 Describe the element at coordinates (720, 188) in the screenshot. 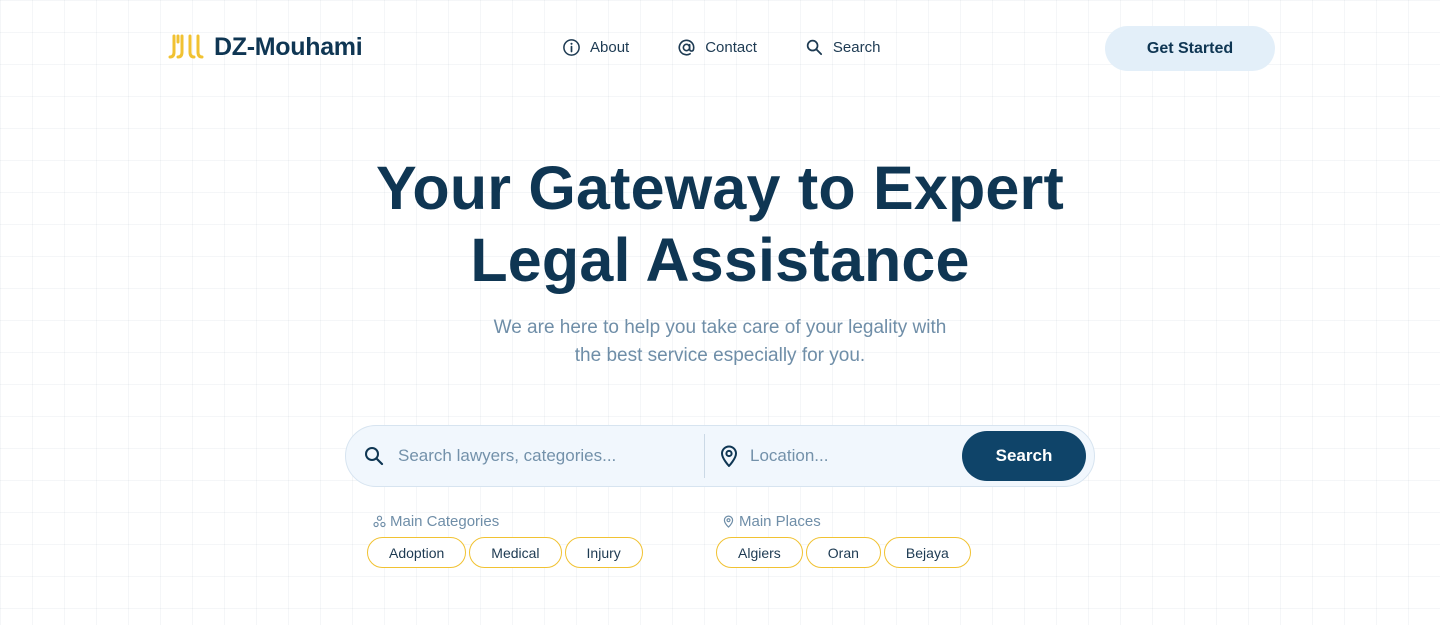

I see `hero-title-line1: Your Gateway to Expert` at that location.